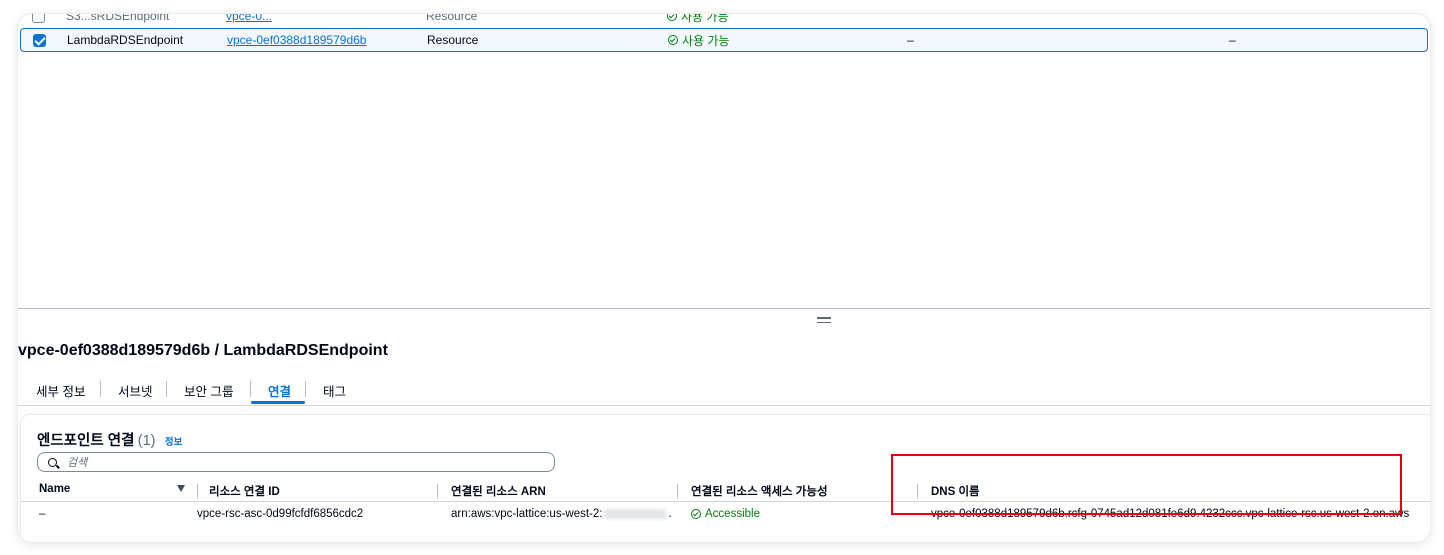  I want to click on sort-icon, so click(181, 488).